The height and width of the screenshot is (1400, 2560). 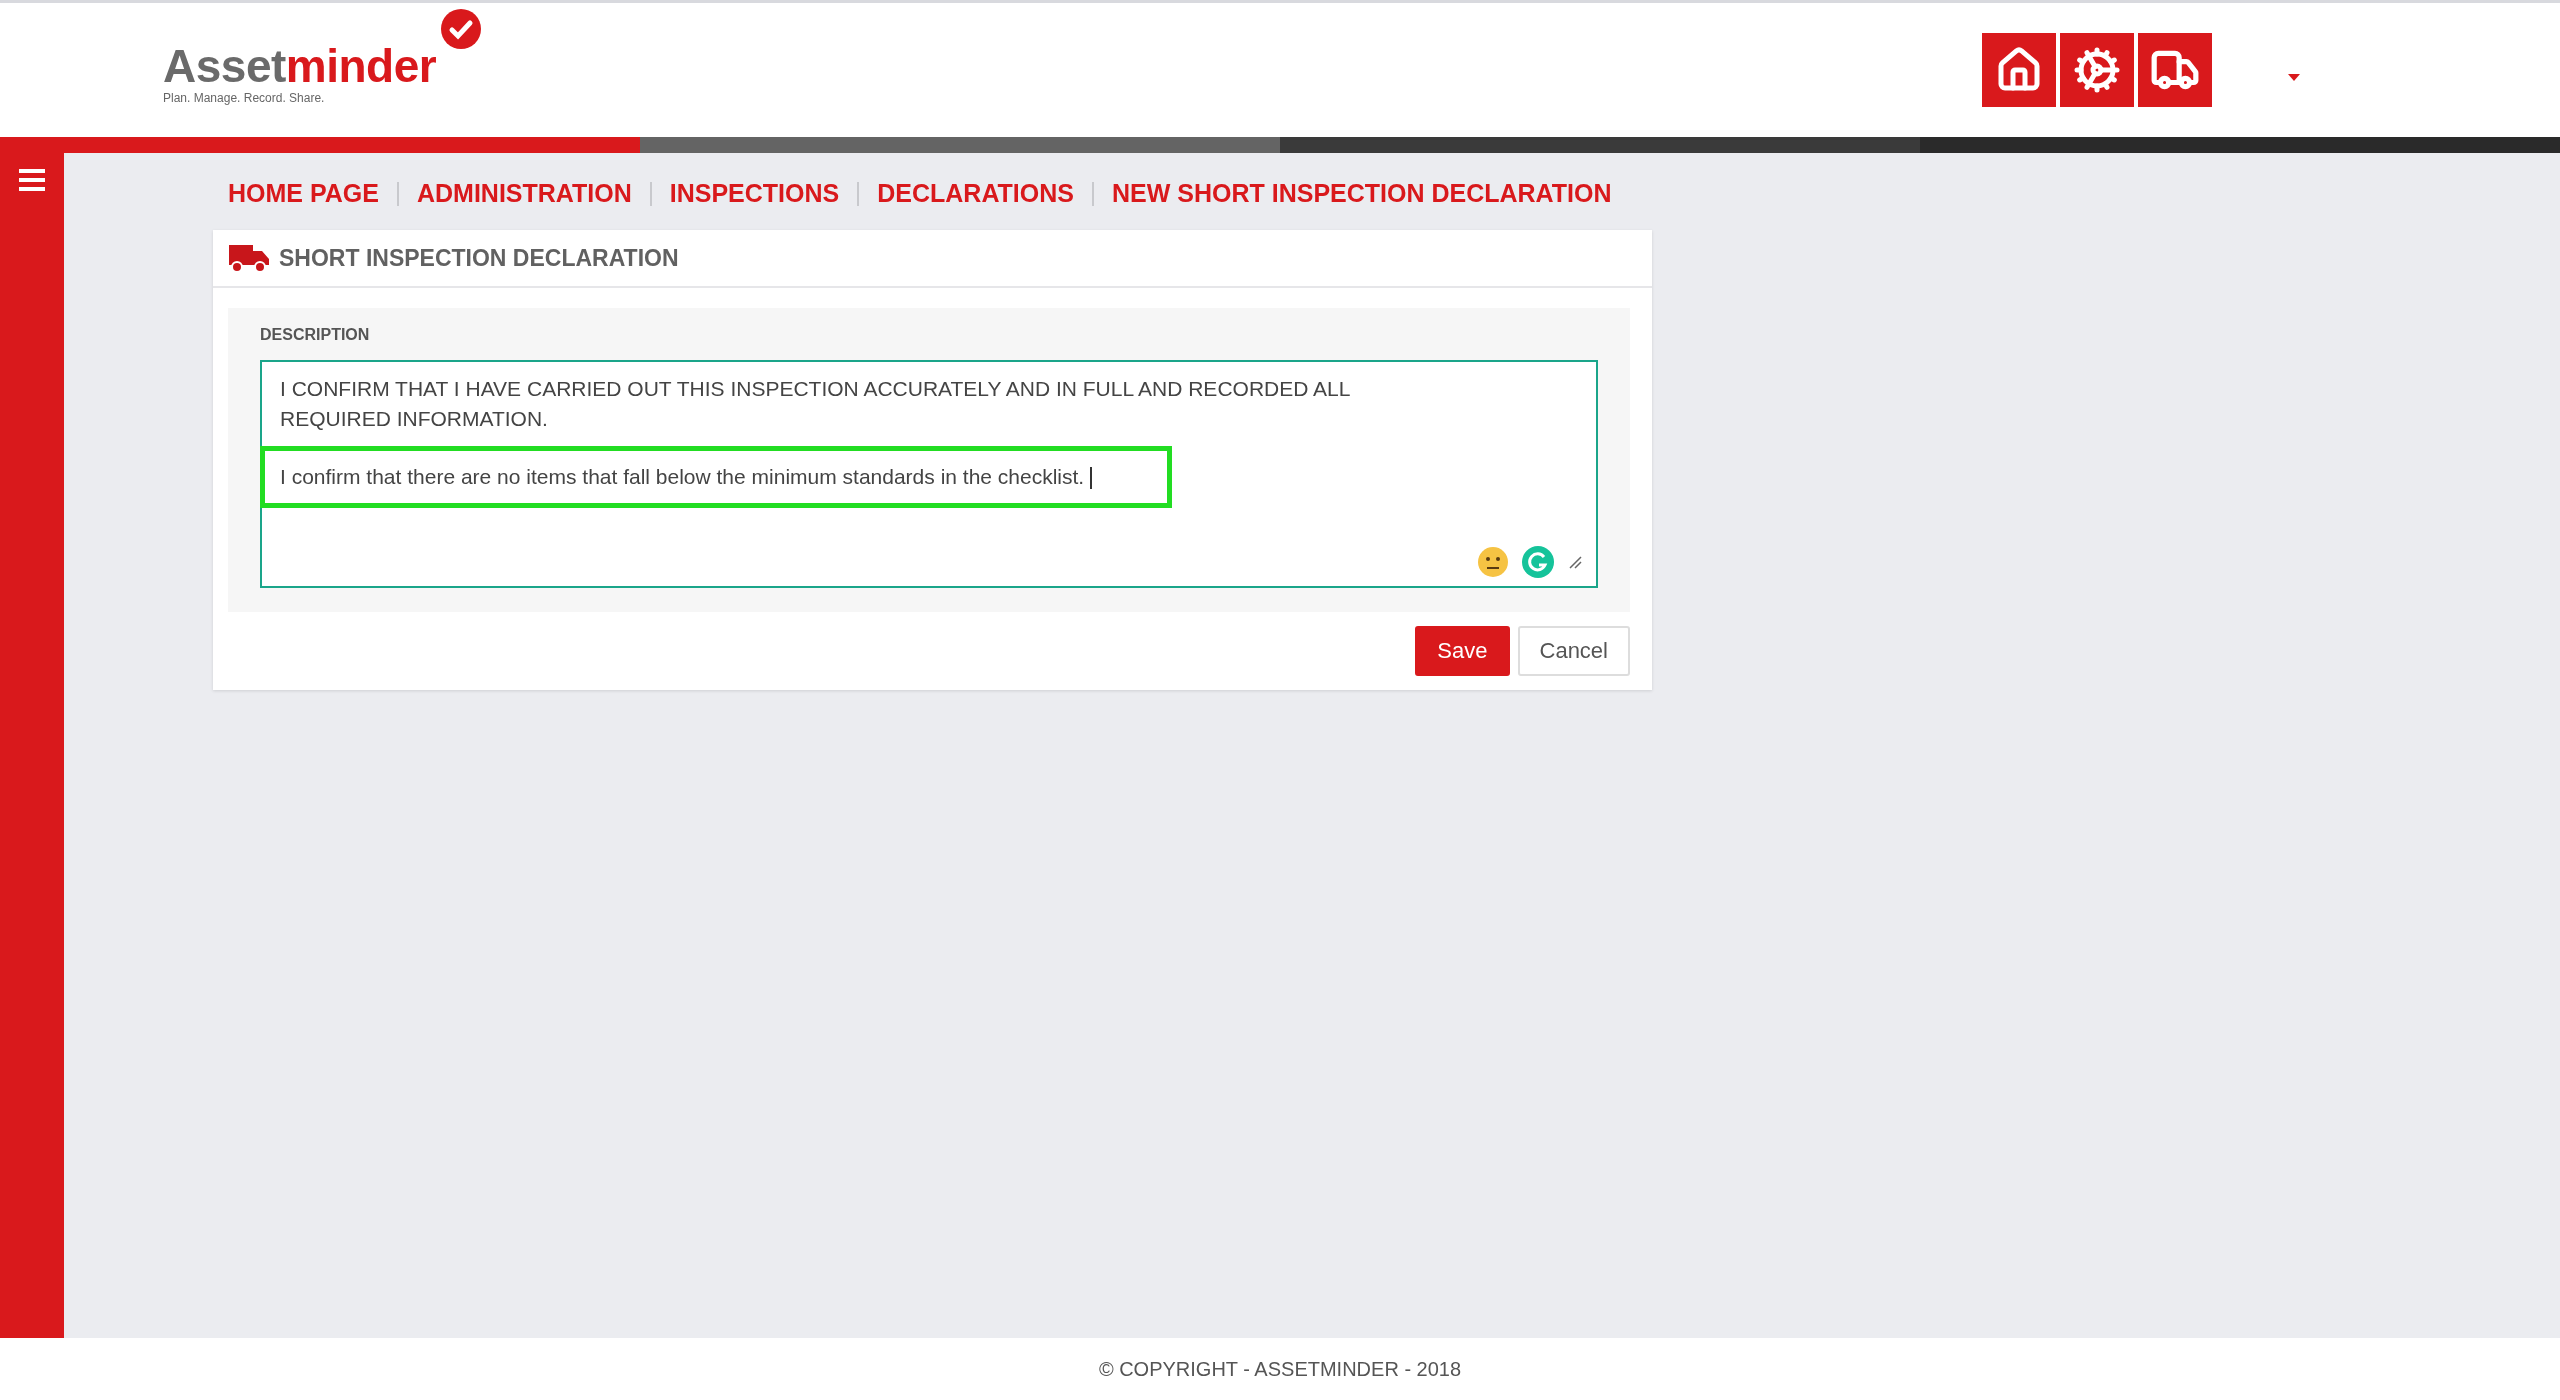 What do you see at coordinates (244, 98) in the screenshot?
I see `logo-tagline: Plan. Manage. Record. Share.` at bounding box center [244, 98].